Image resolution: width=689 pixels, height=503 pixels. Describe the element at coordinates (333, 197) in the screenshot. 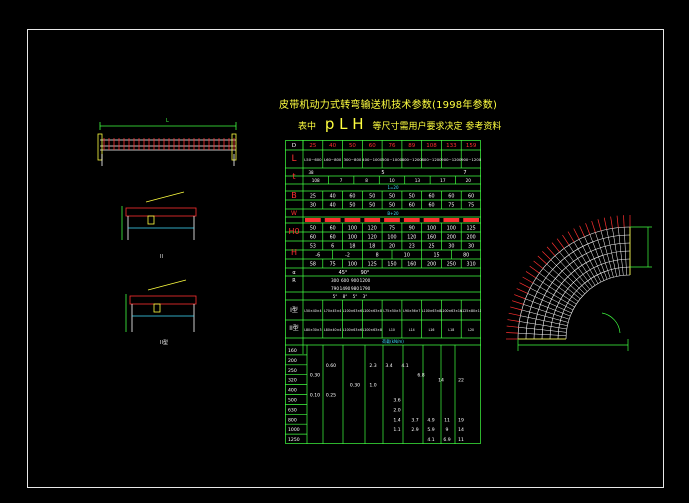

I see `table-cell: 40` at that location.